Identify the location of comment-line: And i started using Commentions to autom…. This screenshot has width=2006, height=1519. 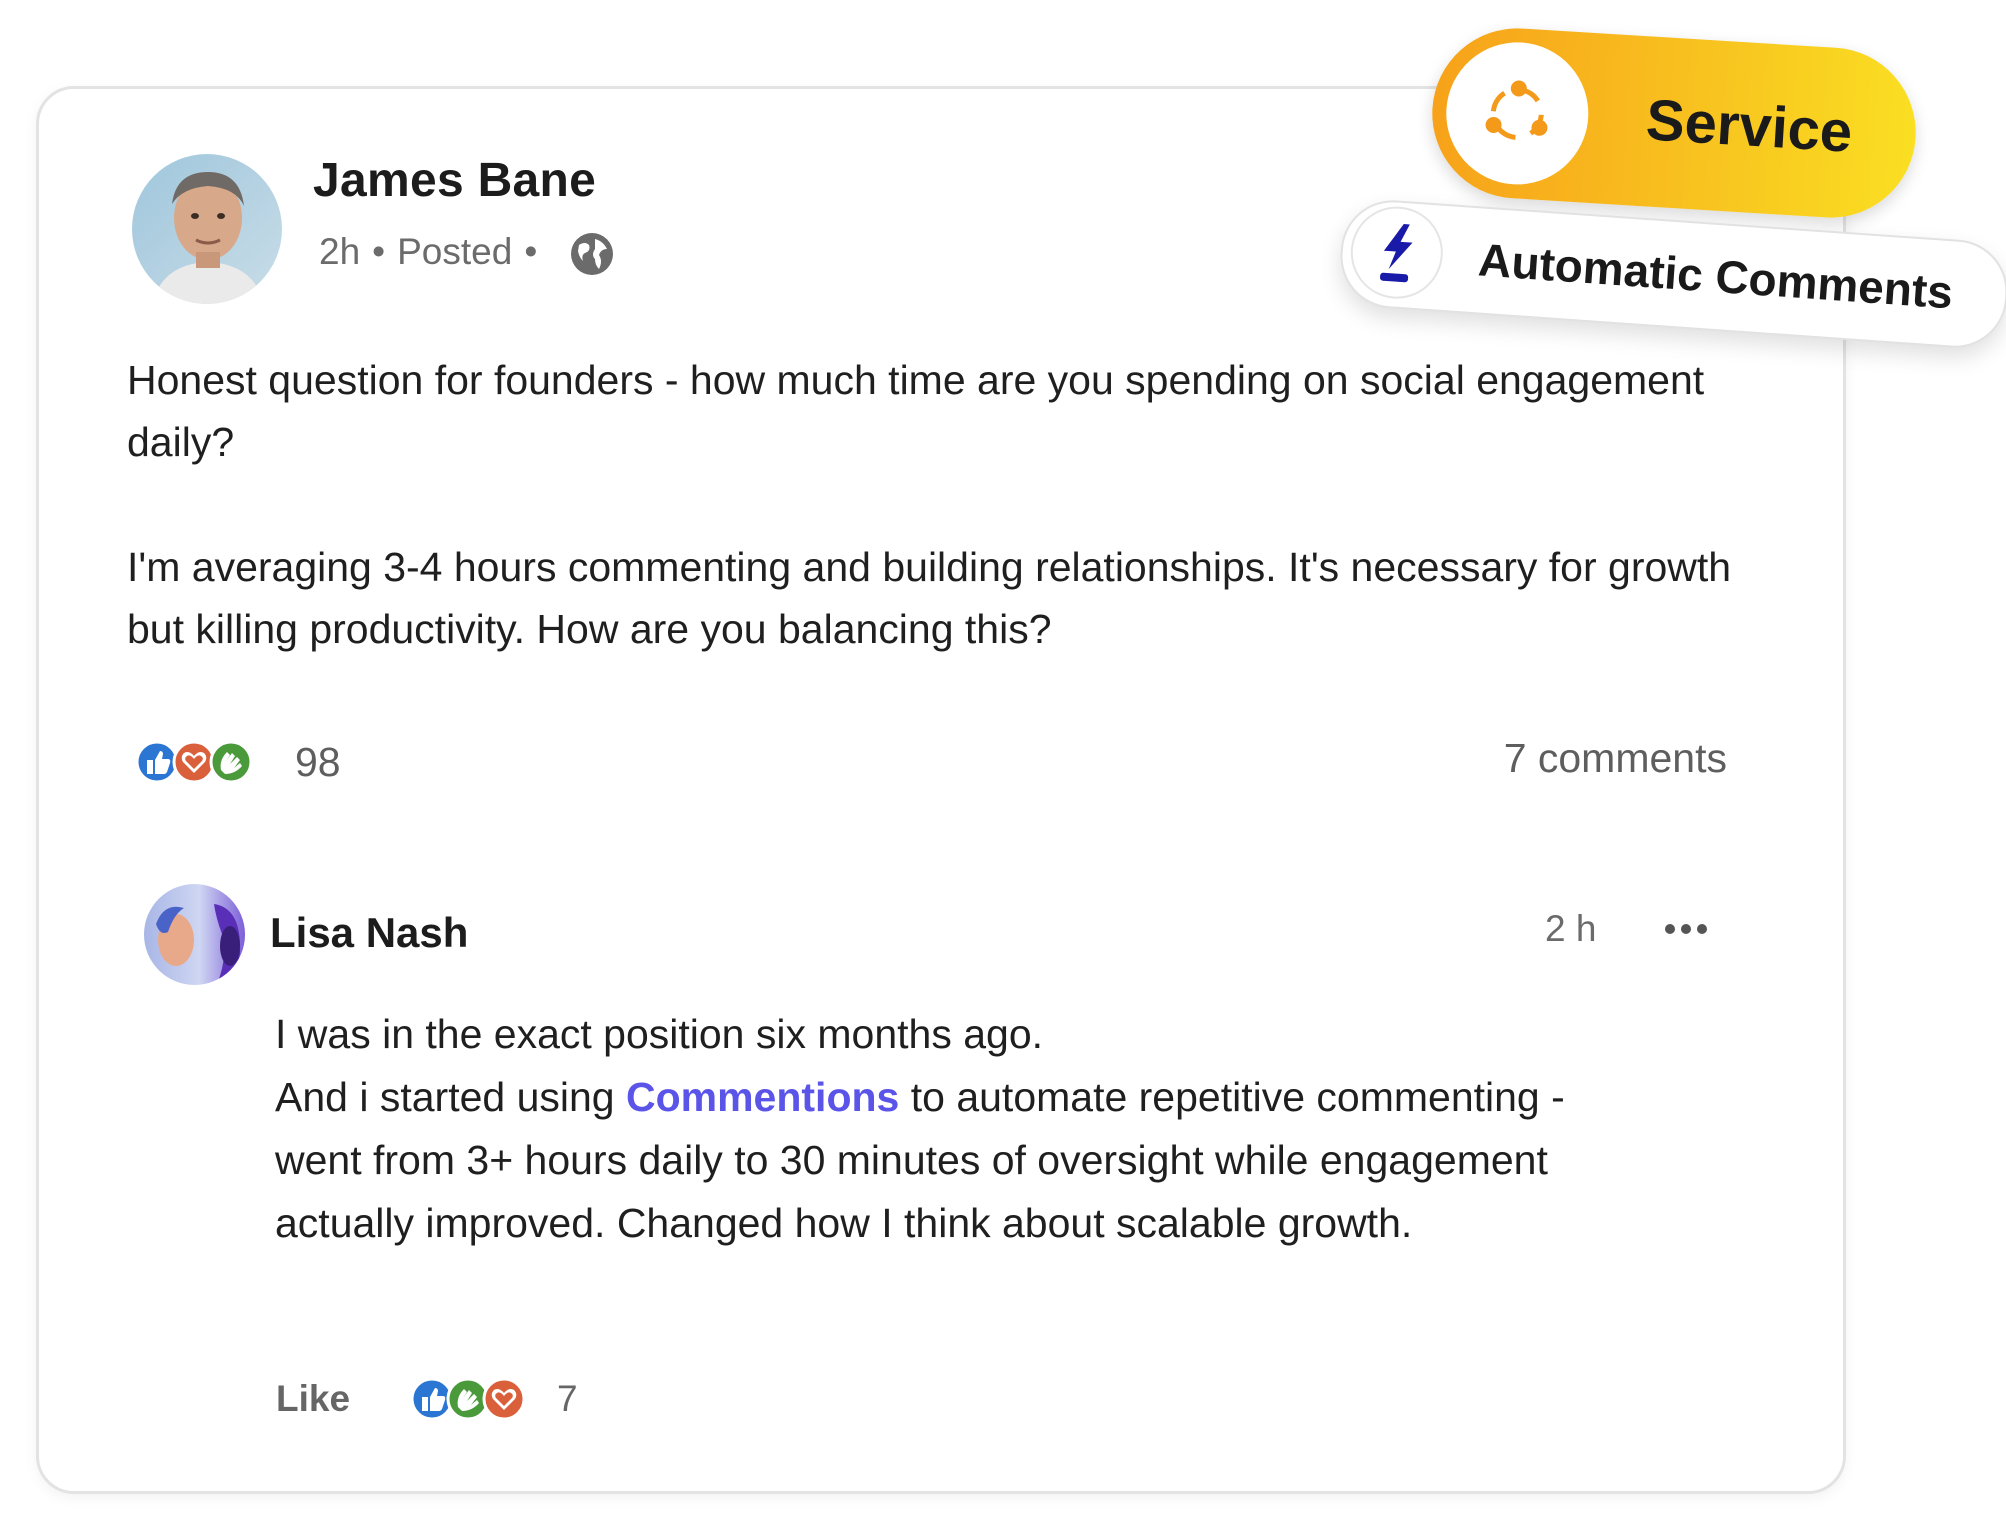
(965, 1160).